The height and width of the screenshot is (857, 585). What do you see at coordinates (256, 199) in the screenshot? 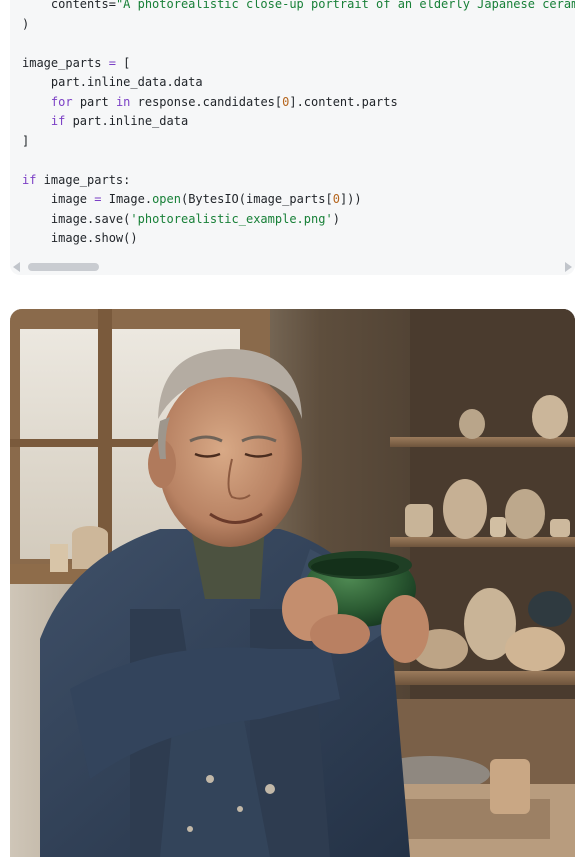
I see `code-token: (BytesIO(image_parts[` at bounding box center [256, 199].